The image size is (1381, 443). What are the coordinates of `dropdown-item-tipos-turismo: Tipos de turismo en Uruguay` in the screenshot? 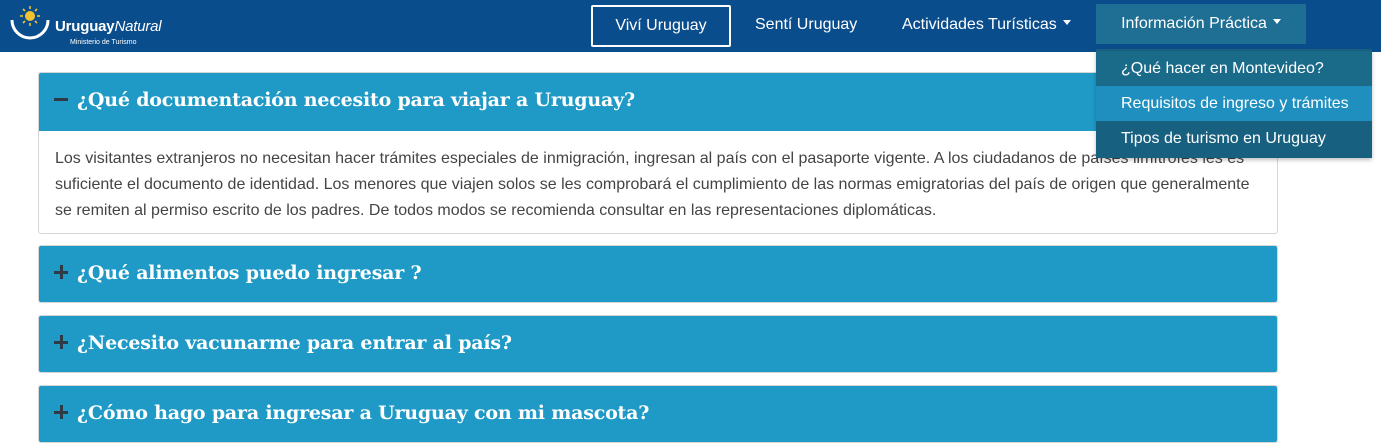 It's located at (1234, 139).